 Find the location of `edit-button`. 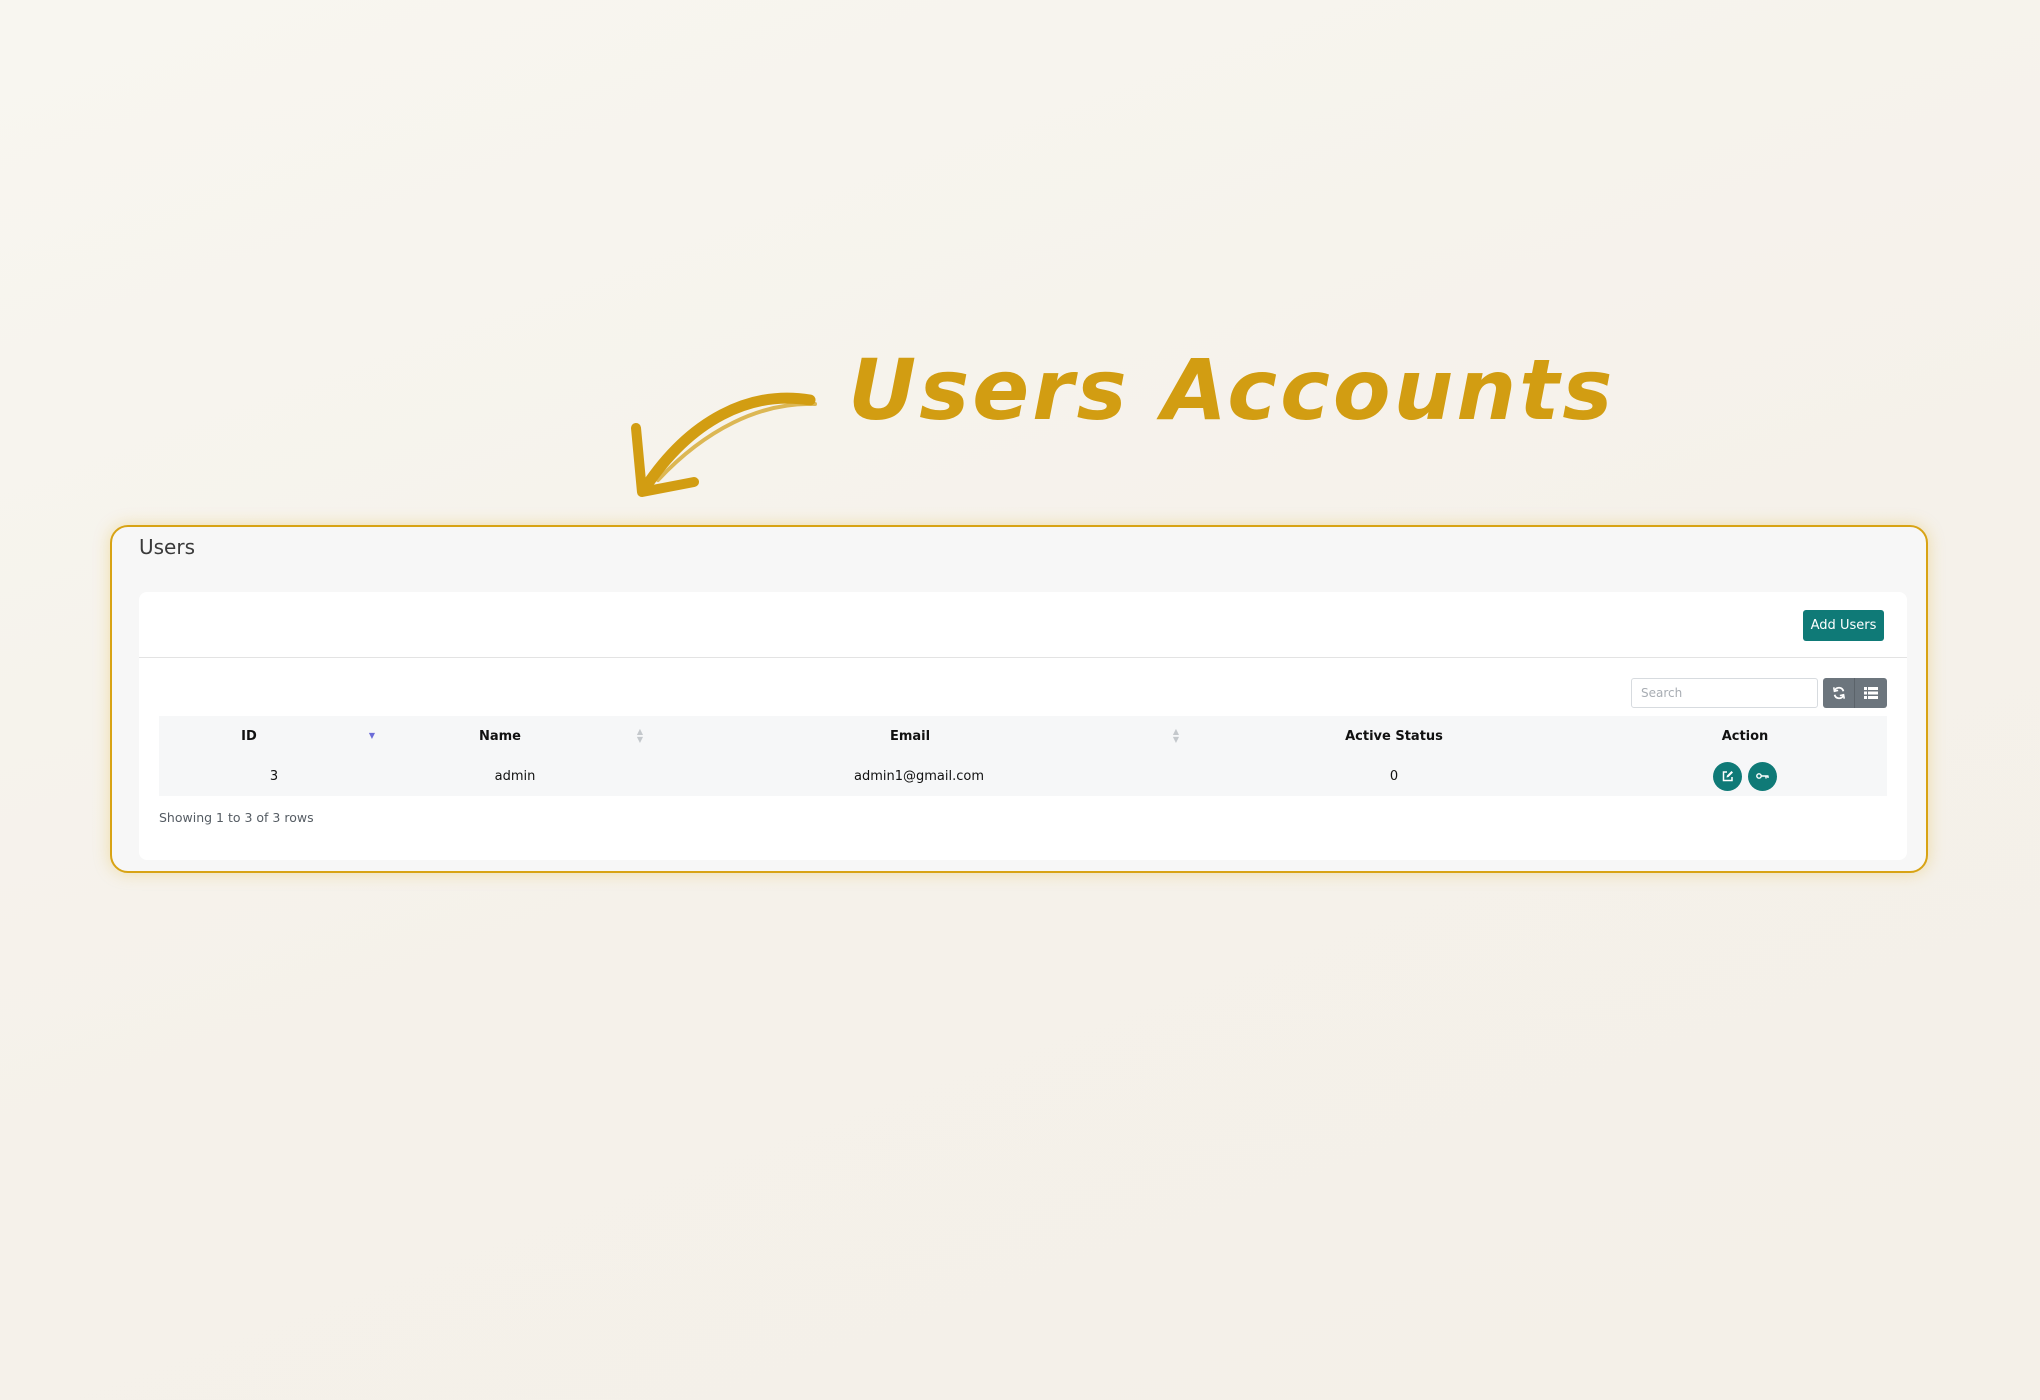

edit-button is located at coordinates (1727, 776).